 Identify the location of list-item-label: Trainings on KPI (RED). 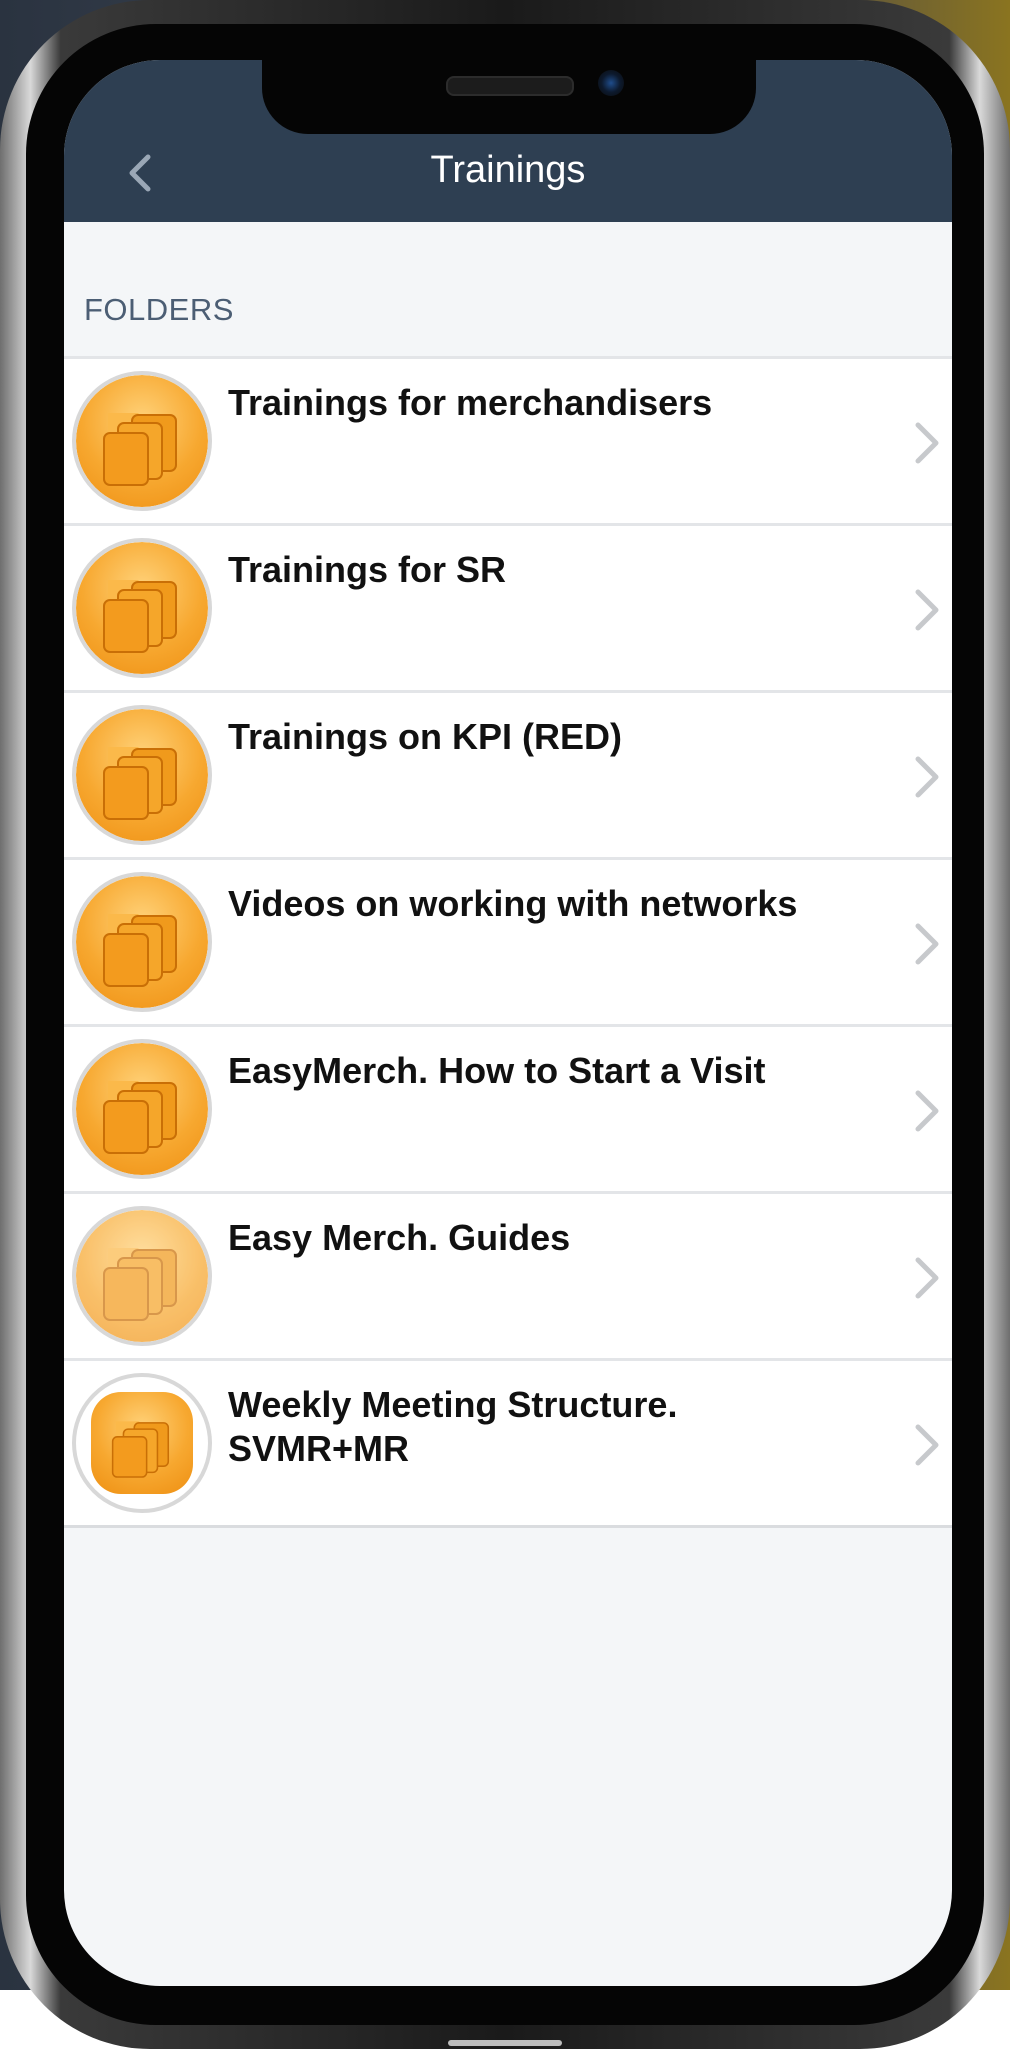
(425, 736).